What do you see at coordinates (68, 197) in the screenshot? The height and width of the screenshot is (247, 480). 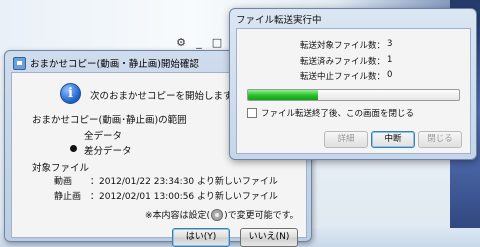 I see `target-kind: 静止画` at bounding box center [68, 197].